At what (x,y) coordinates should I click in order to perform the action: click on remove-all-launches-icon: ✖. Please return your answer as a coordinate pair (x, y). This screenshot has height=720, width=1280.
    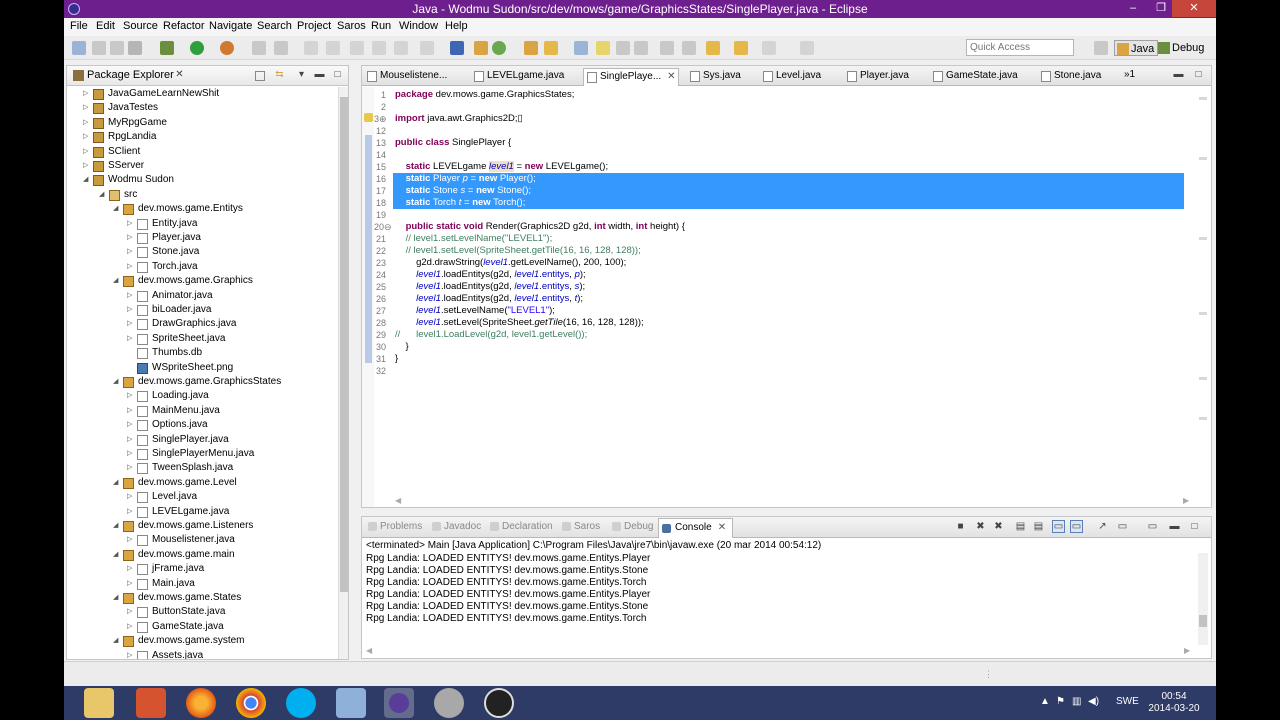
    Looking at the image, I should click on (998, 527).